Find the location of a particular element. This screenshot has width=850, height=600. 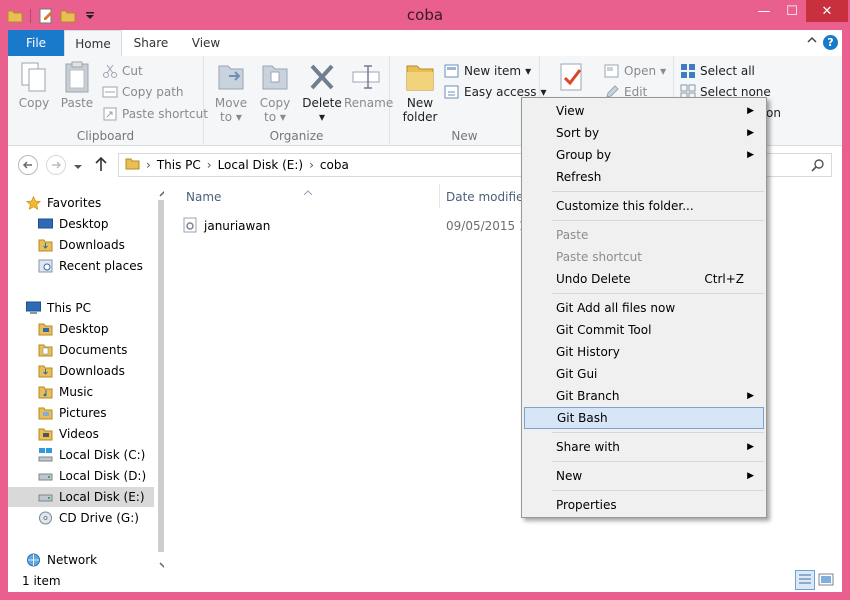

new-item-button: New item ▾ is located at coordinates (487, 71).